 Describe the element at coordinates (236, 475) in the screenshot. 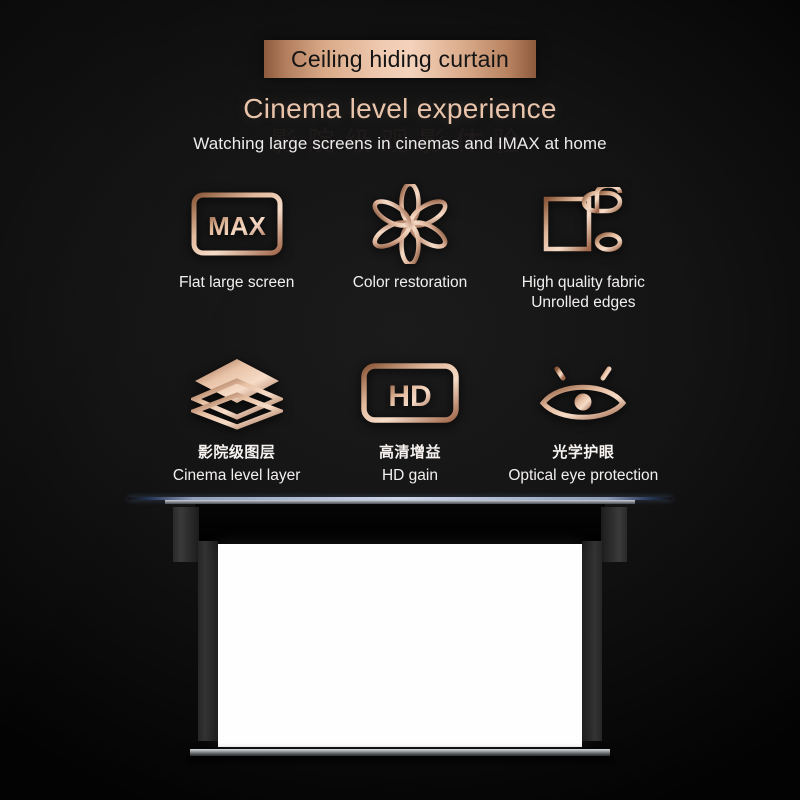

I see `feature-label-en: Cinema level layer` at that location.